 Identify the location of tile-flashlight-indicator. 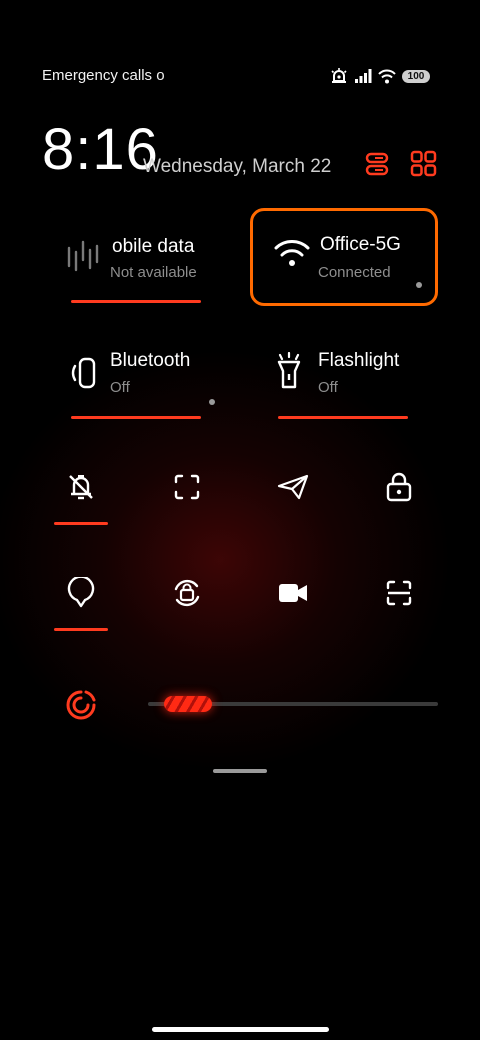
(343, 417).